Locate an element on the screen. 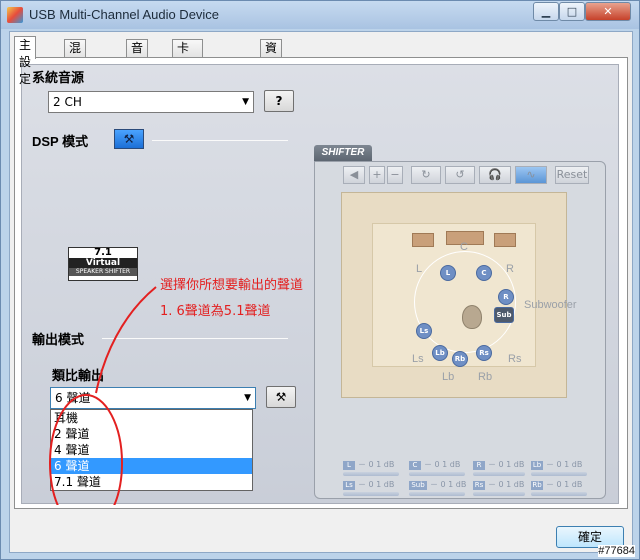 The width and height of the screenshot is (640, 560). option-4ch: 4 聲道 is located at coordinates (151, 450).